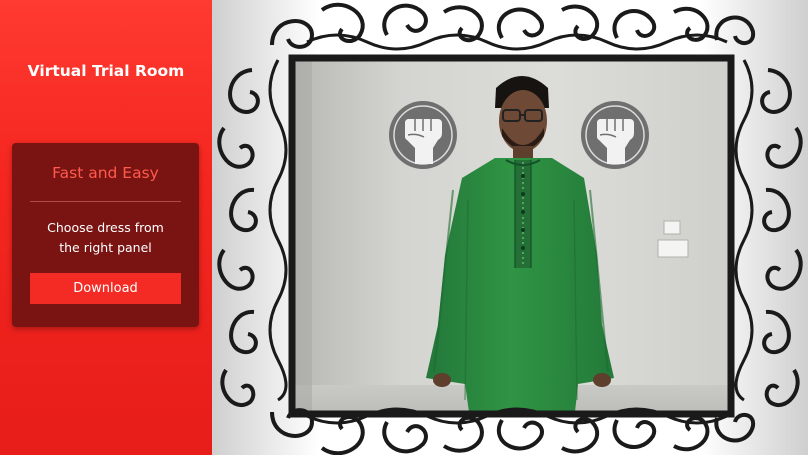 This screenshot has width=808, height=455. I want to click on card-divider, so click(105, 201).